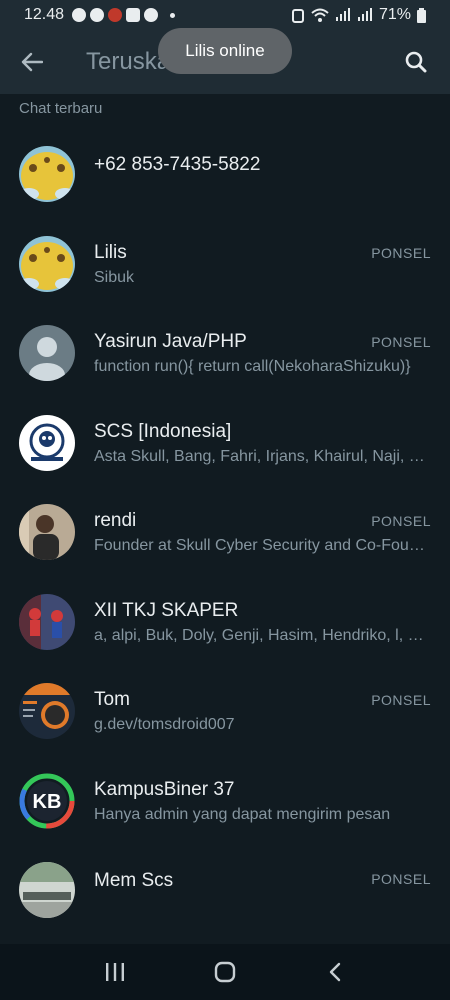 This screenshot has height=1000, width=450. I want to click on system-nav-bar, so click(225, 972).